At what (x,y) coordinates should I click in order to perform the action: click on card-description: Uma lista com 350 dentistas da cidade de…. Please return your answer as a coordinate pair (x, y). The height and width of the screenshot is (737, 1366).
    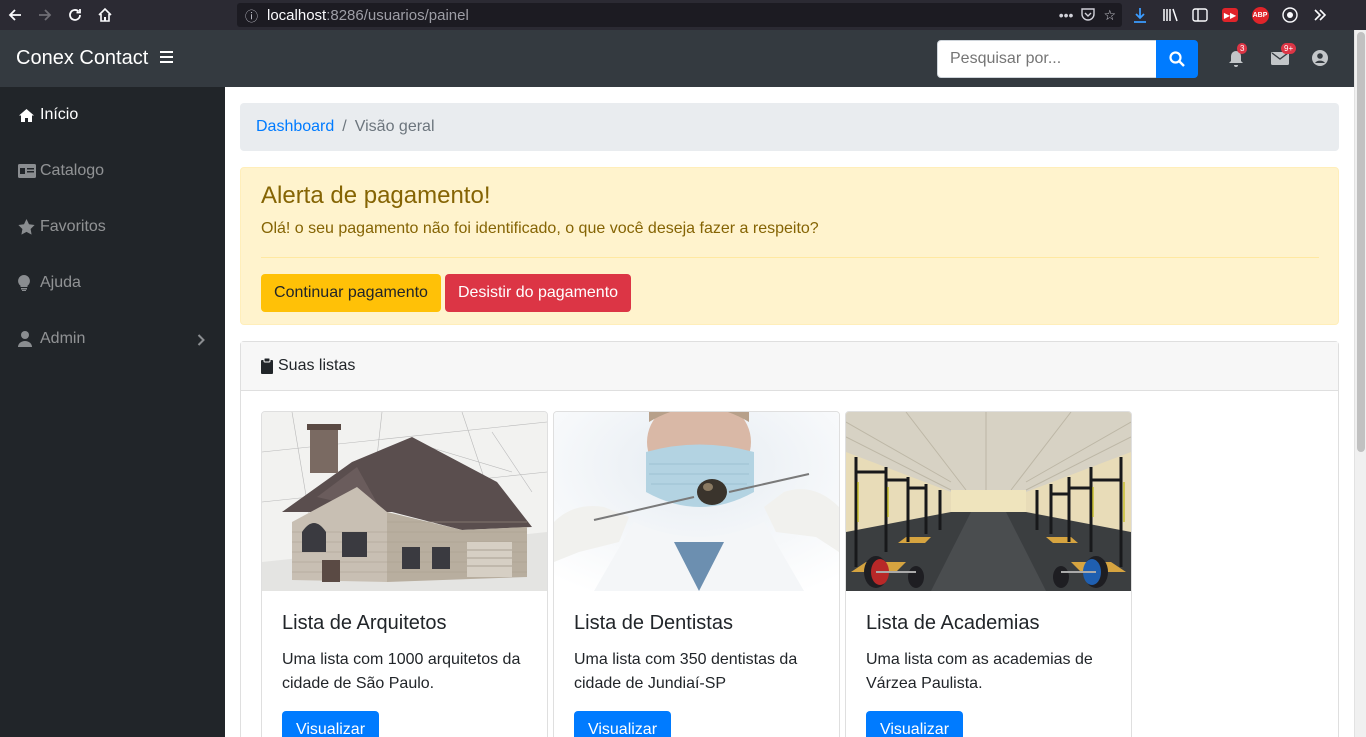
    Looking at the image, I should click on (686, 671).